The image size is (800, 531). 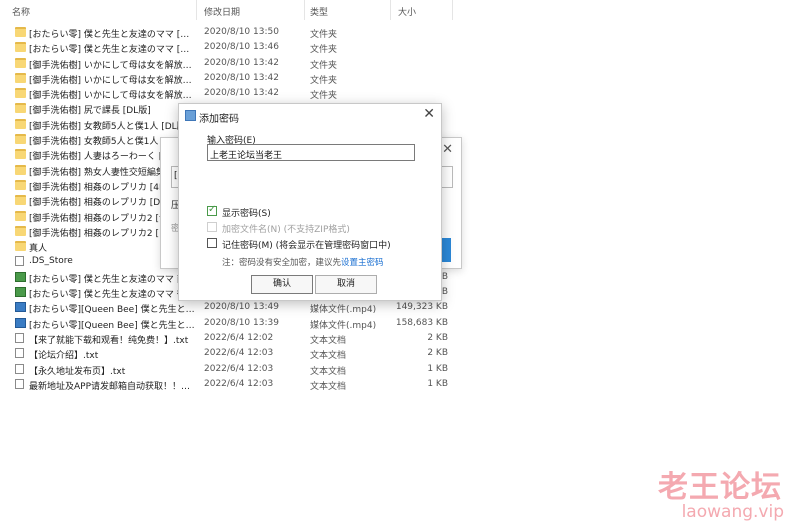 What do you see at coordinates (311, 152) in the screenshot?
I see `password-input: 上老王论坛当老王` at bounding box center [311, 152].